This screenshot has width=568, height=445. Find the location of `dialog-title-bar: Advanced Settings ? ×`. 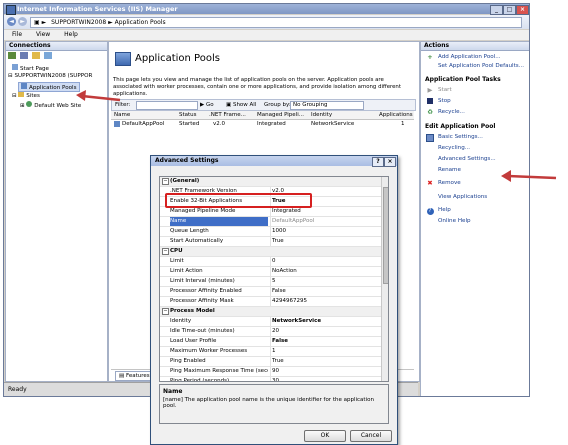

dialog-title-bar: Advanced Settings ? × is located at coordinates (274, 161).